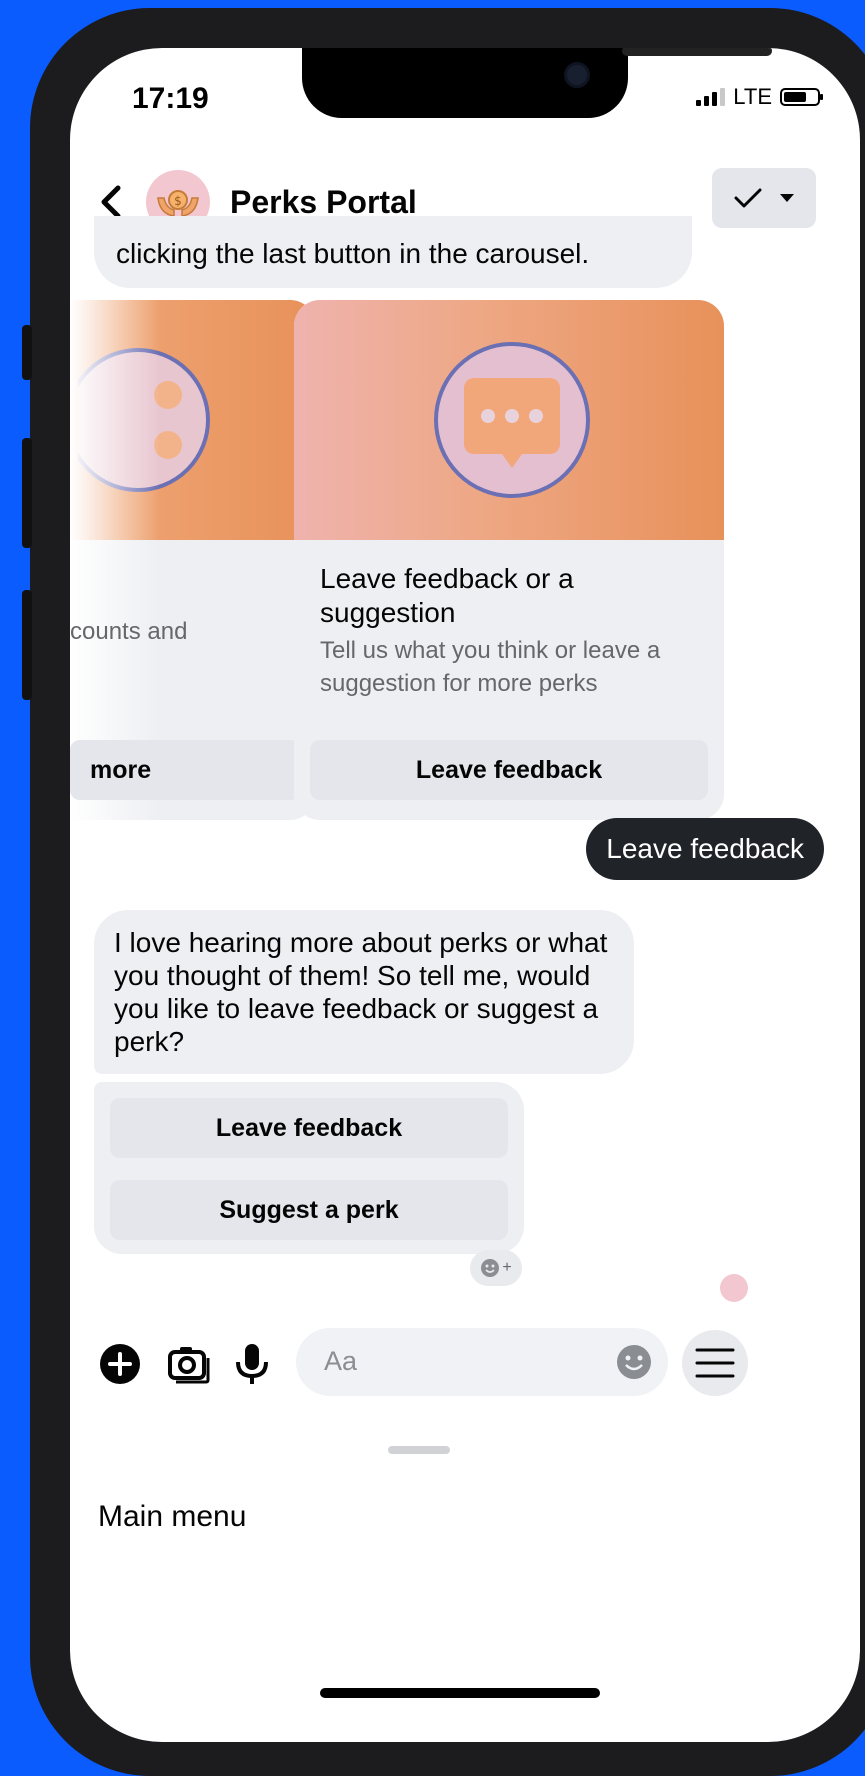  Describe the element at coordinates (188, 1364) in the screenshot. I see `camera-icon` at that location.